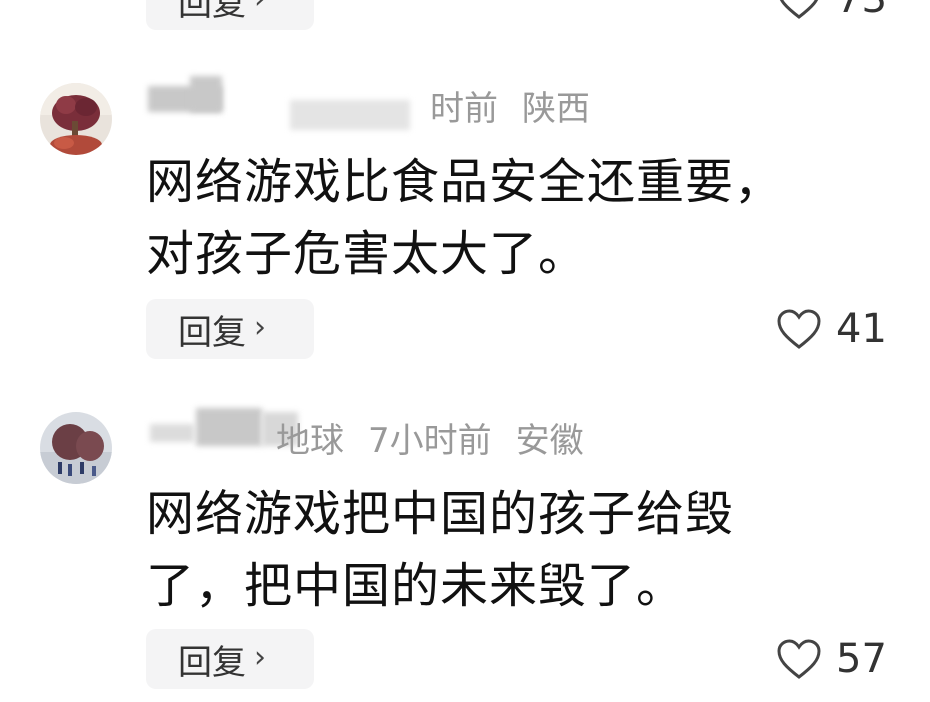 This screenshot has width=930, height=702. I want to click on like-button: 73, so click(831, 11).